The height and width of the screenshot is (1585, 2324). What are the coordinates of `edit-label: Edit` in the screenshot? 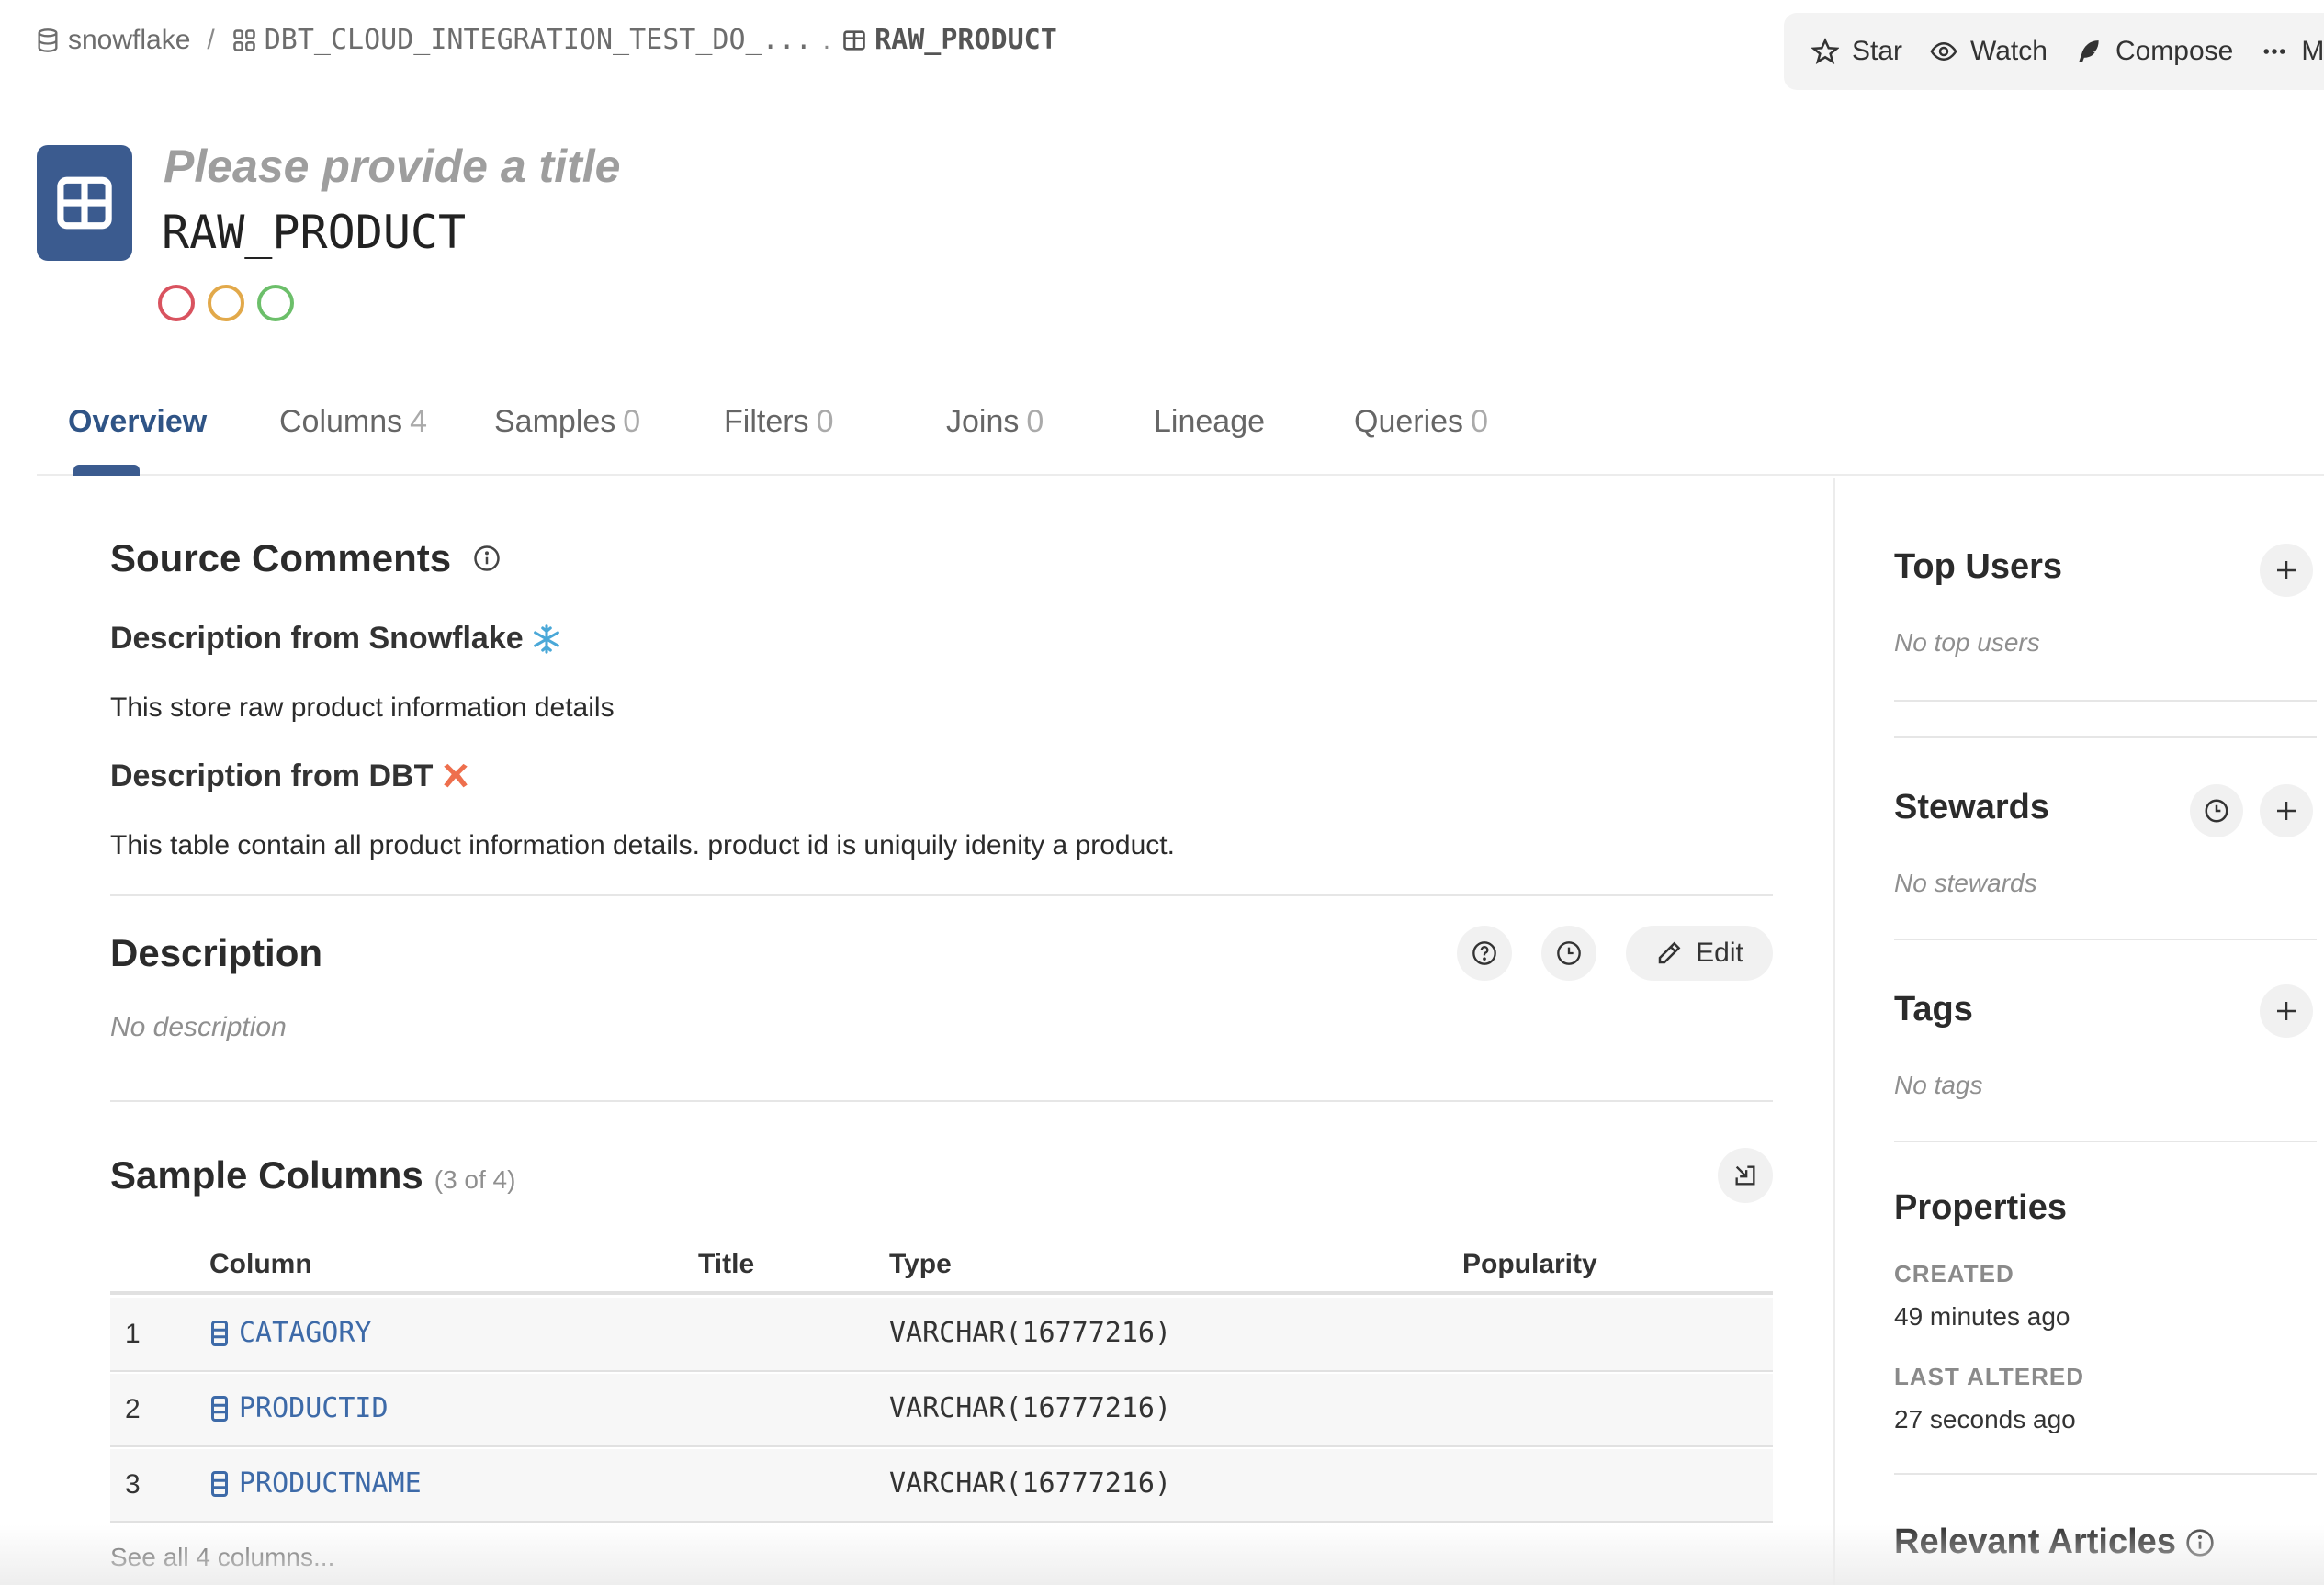 It's located at (1719, 953).